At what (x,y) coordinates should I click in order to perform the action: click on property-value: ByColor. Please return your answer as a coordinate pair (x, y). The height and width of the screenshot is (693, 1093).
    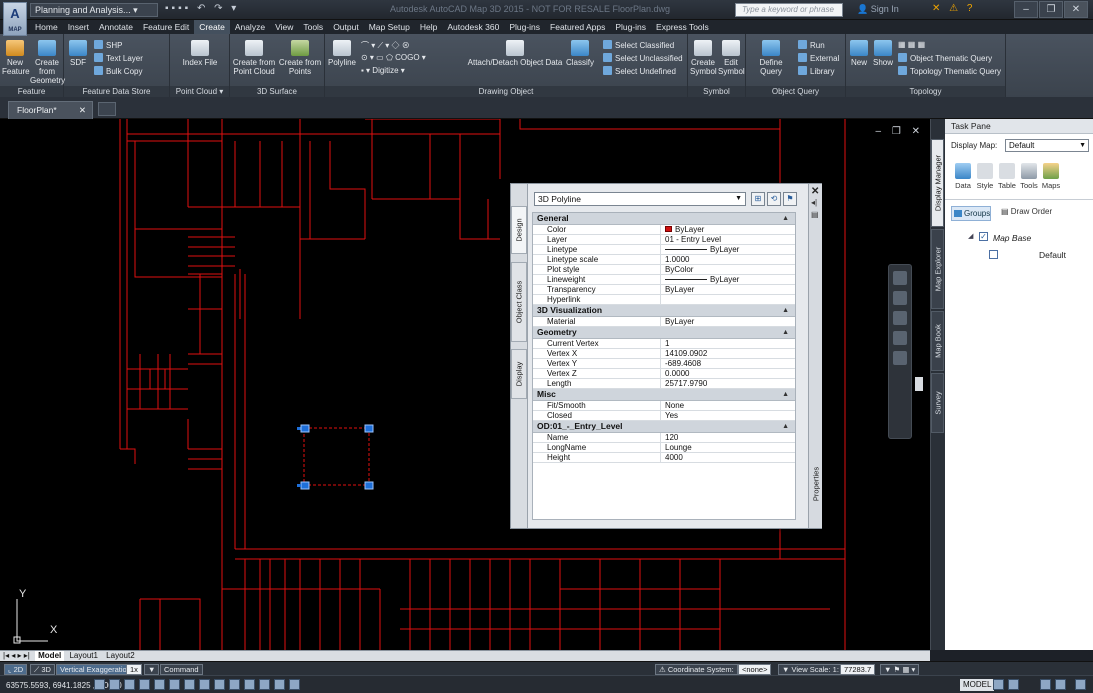
    Looking at the image, I should click on (728, 269).